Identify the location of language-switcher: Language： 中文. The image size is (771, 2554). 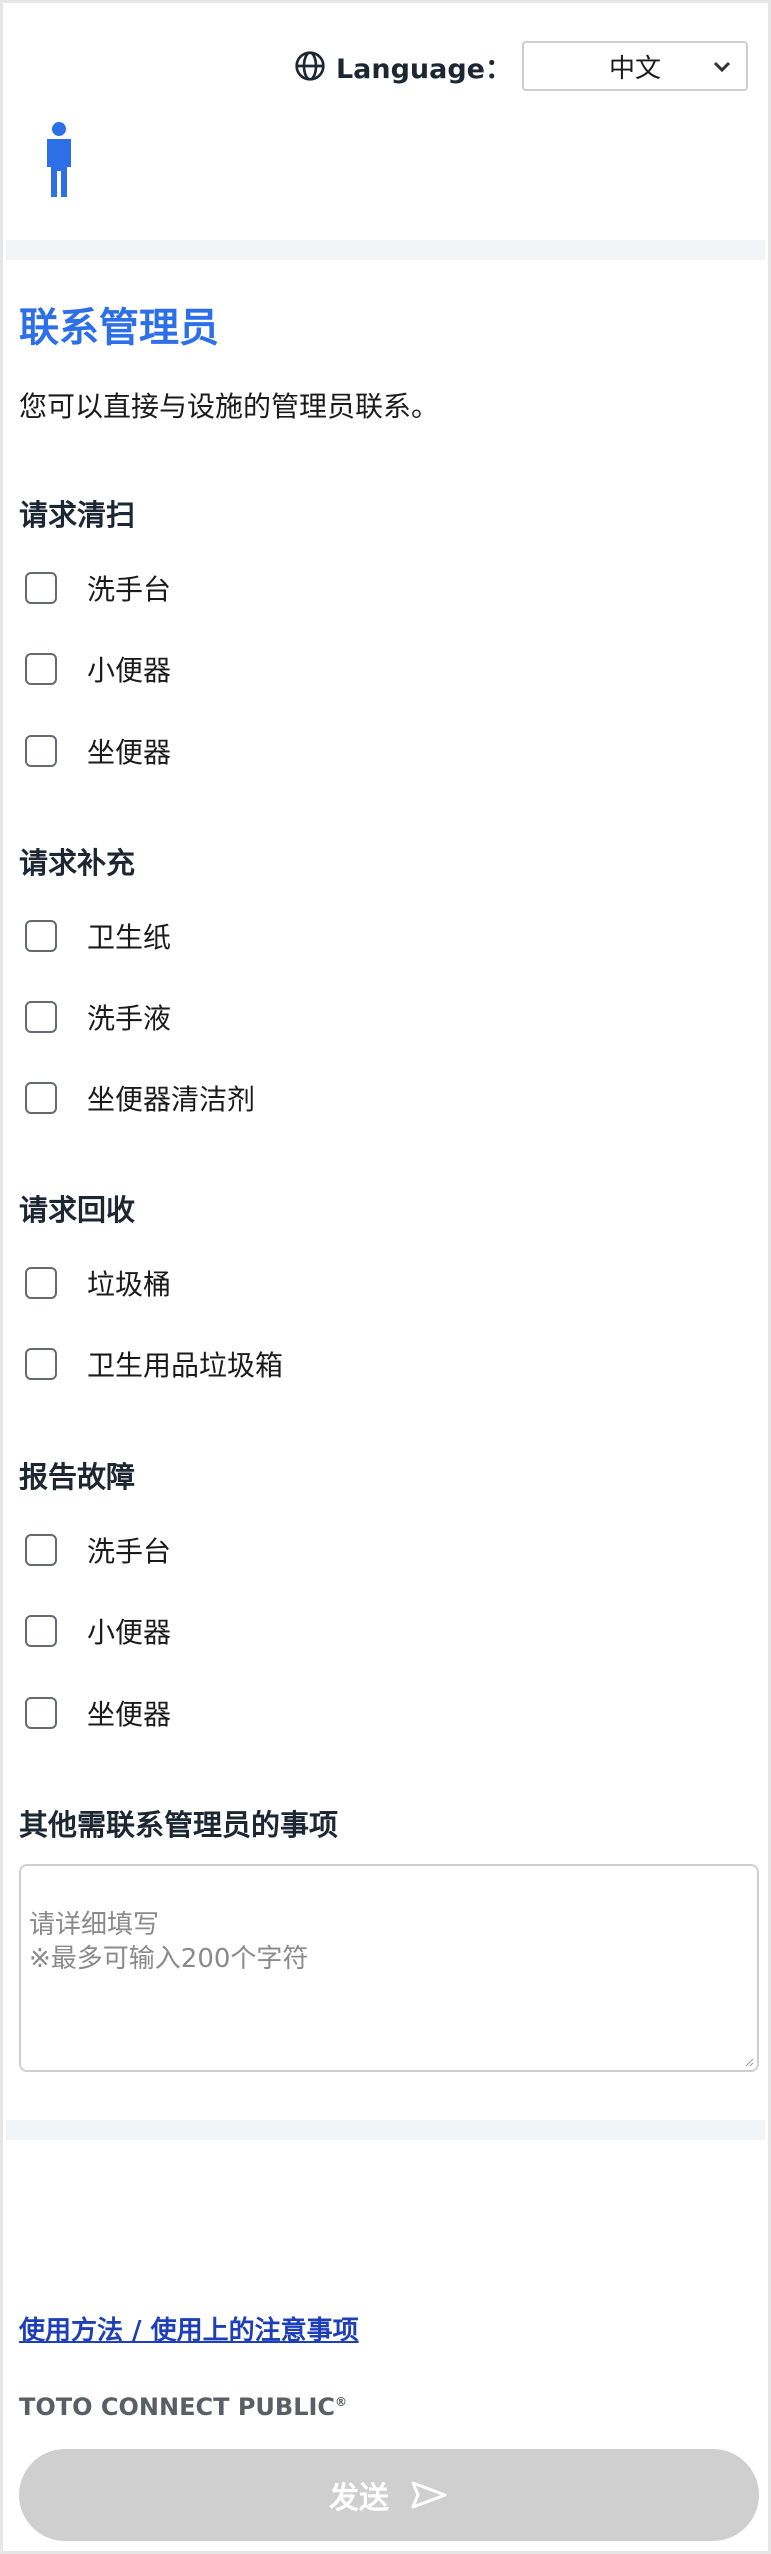
(521, 66).